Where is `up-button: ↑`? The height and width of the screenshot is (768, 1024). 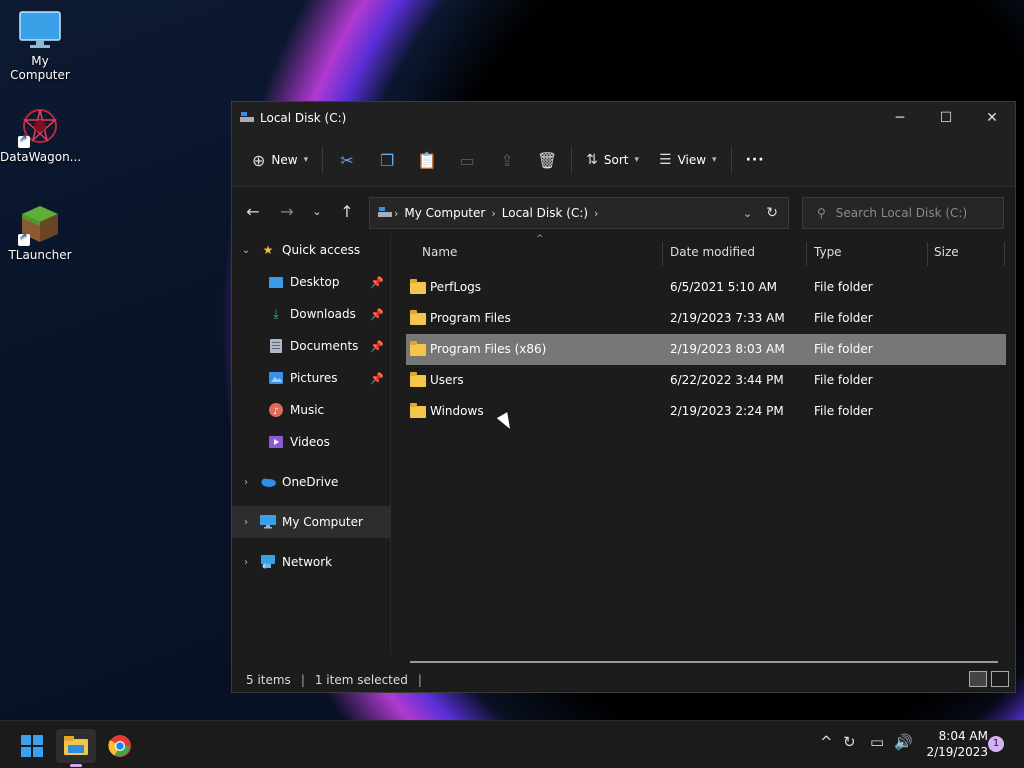
up-button: ↑ is located at coordinates (347, 211).